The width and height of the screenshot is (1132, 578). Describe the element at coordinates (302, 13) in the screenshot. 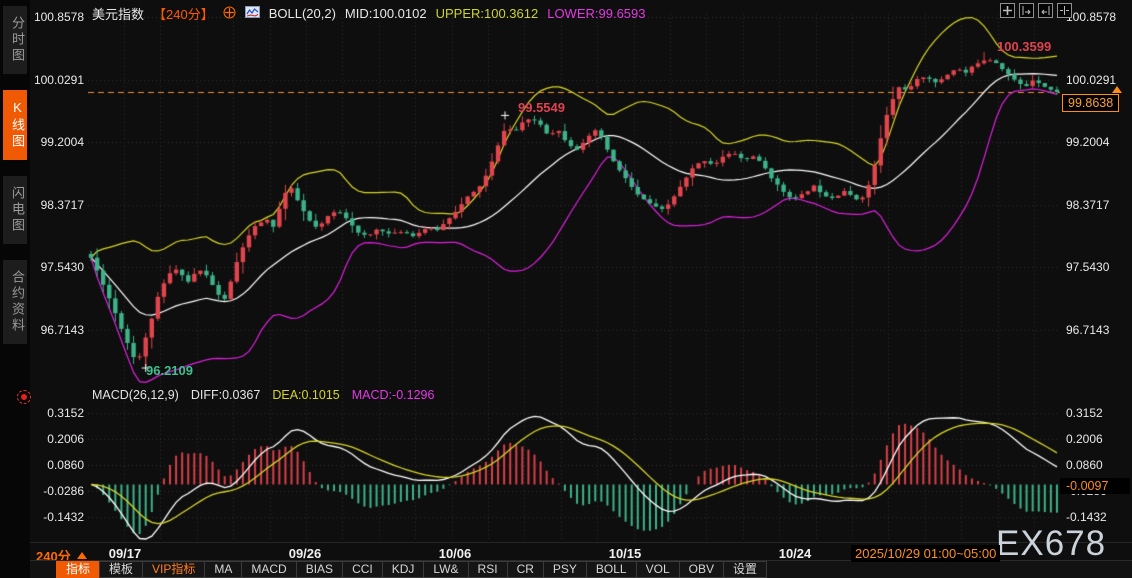

I see `boll-indicator-label: BOLL(20,2)` at that location.